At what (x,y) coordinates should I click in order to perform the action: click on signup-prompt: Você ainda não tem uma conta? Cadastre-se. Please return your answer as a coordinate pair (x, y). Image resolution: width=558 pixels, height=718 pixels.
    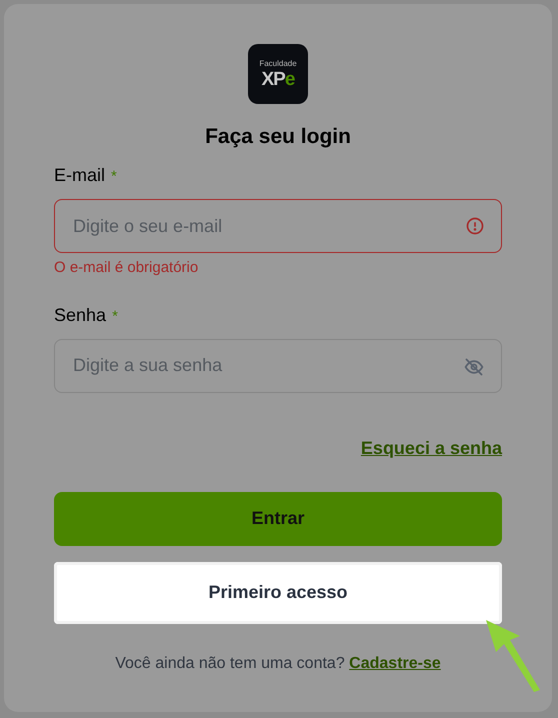
    Looking at the image, I should click on (278, 664).